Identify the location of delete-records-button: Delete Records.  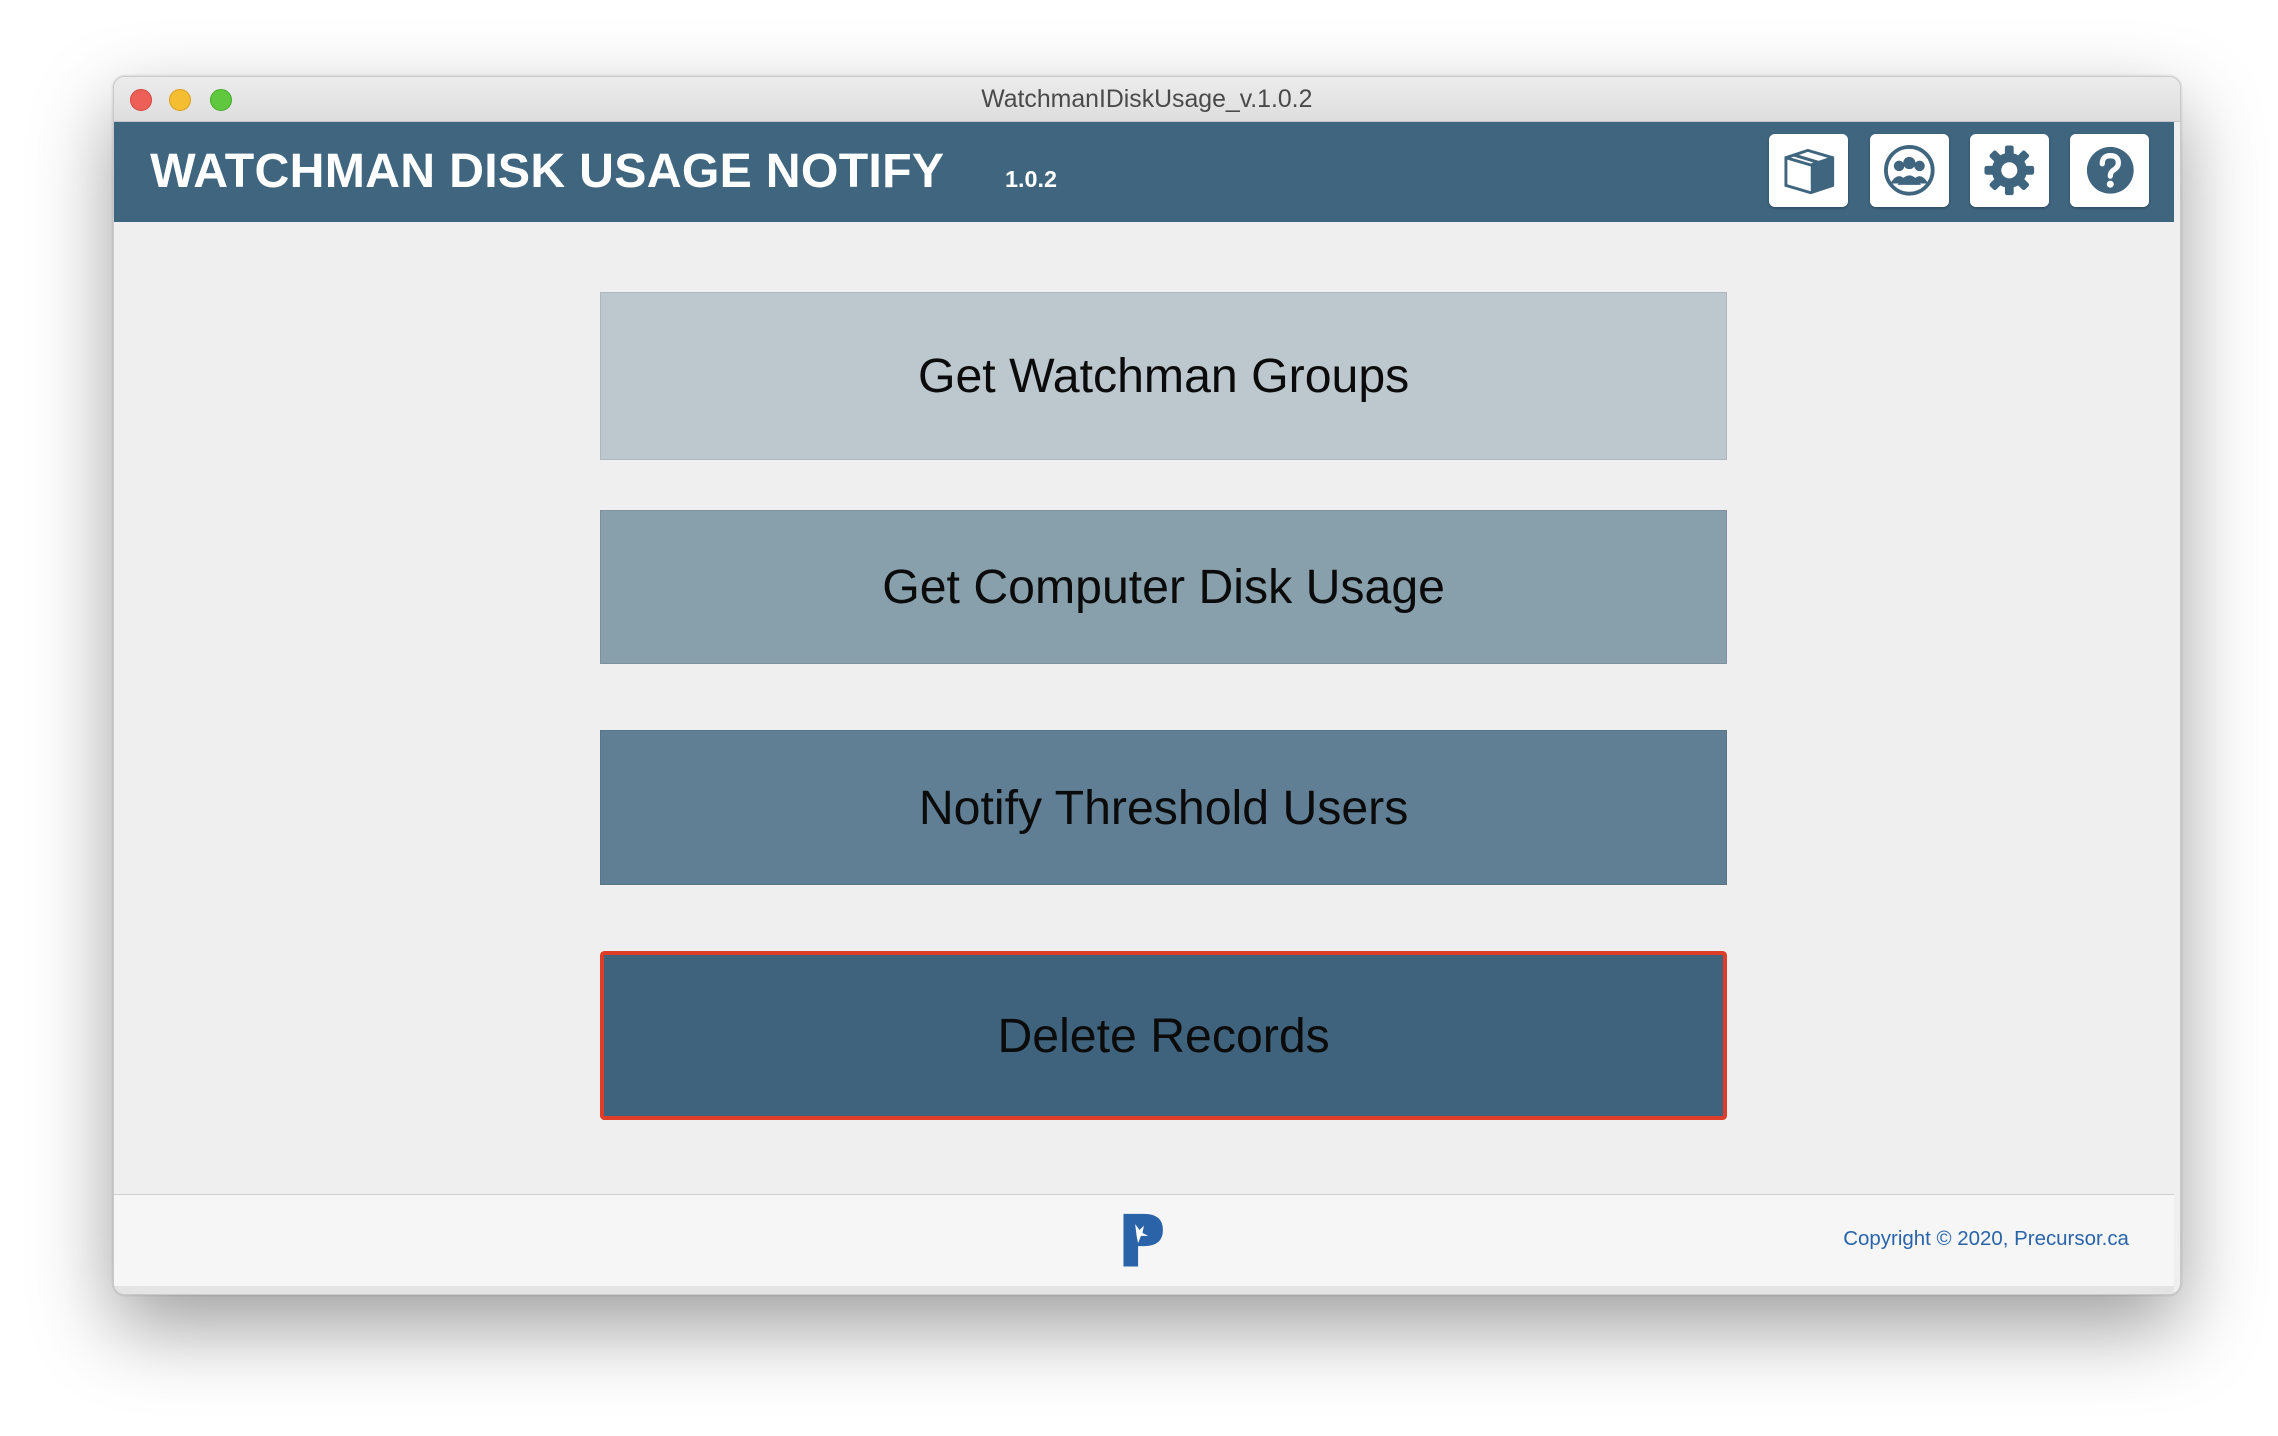
(1164, 1035).